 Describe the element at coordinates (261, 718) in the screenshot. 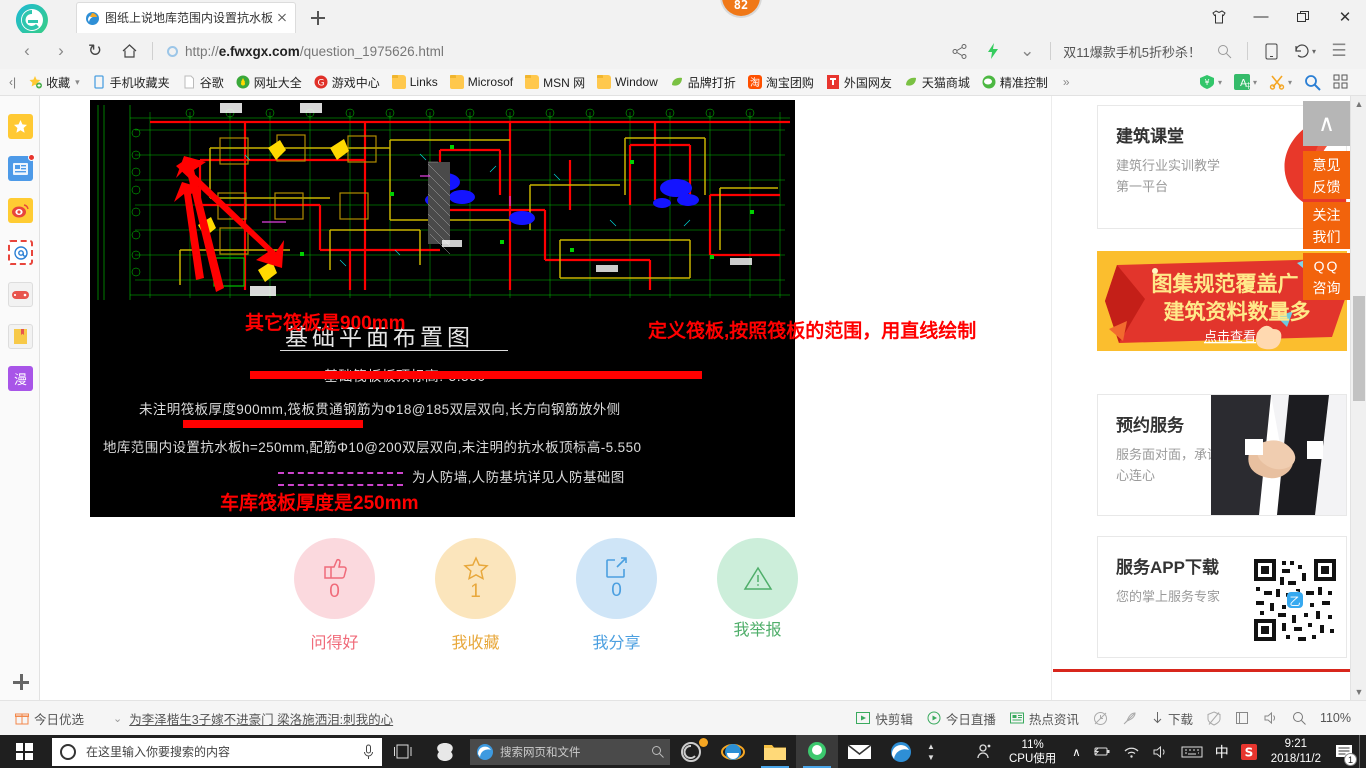

I see `status-news-link: 为李泽楷生3子嫁不进豪门 梁洛施洒泪:刺我的心` at that location.